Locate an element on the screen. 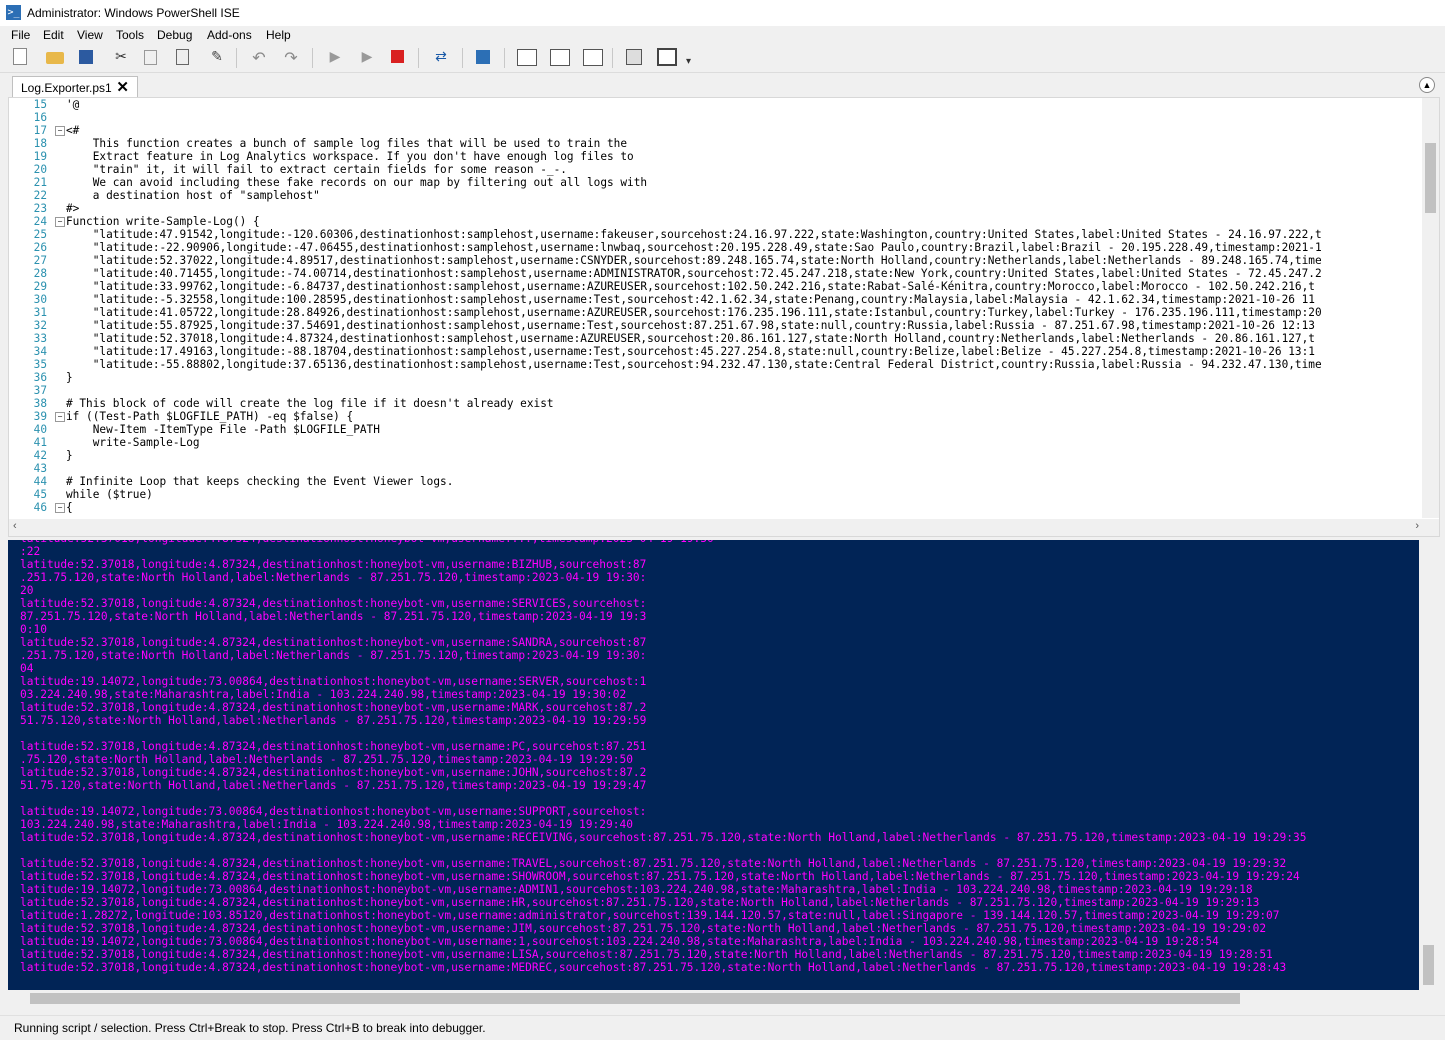  editor-horizontal-scrollbar: ‹ › is located at coordinates (724, 527).